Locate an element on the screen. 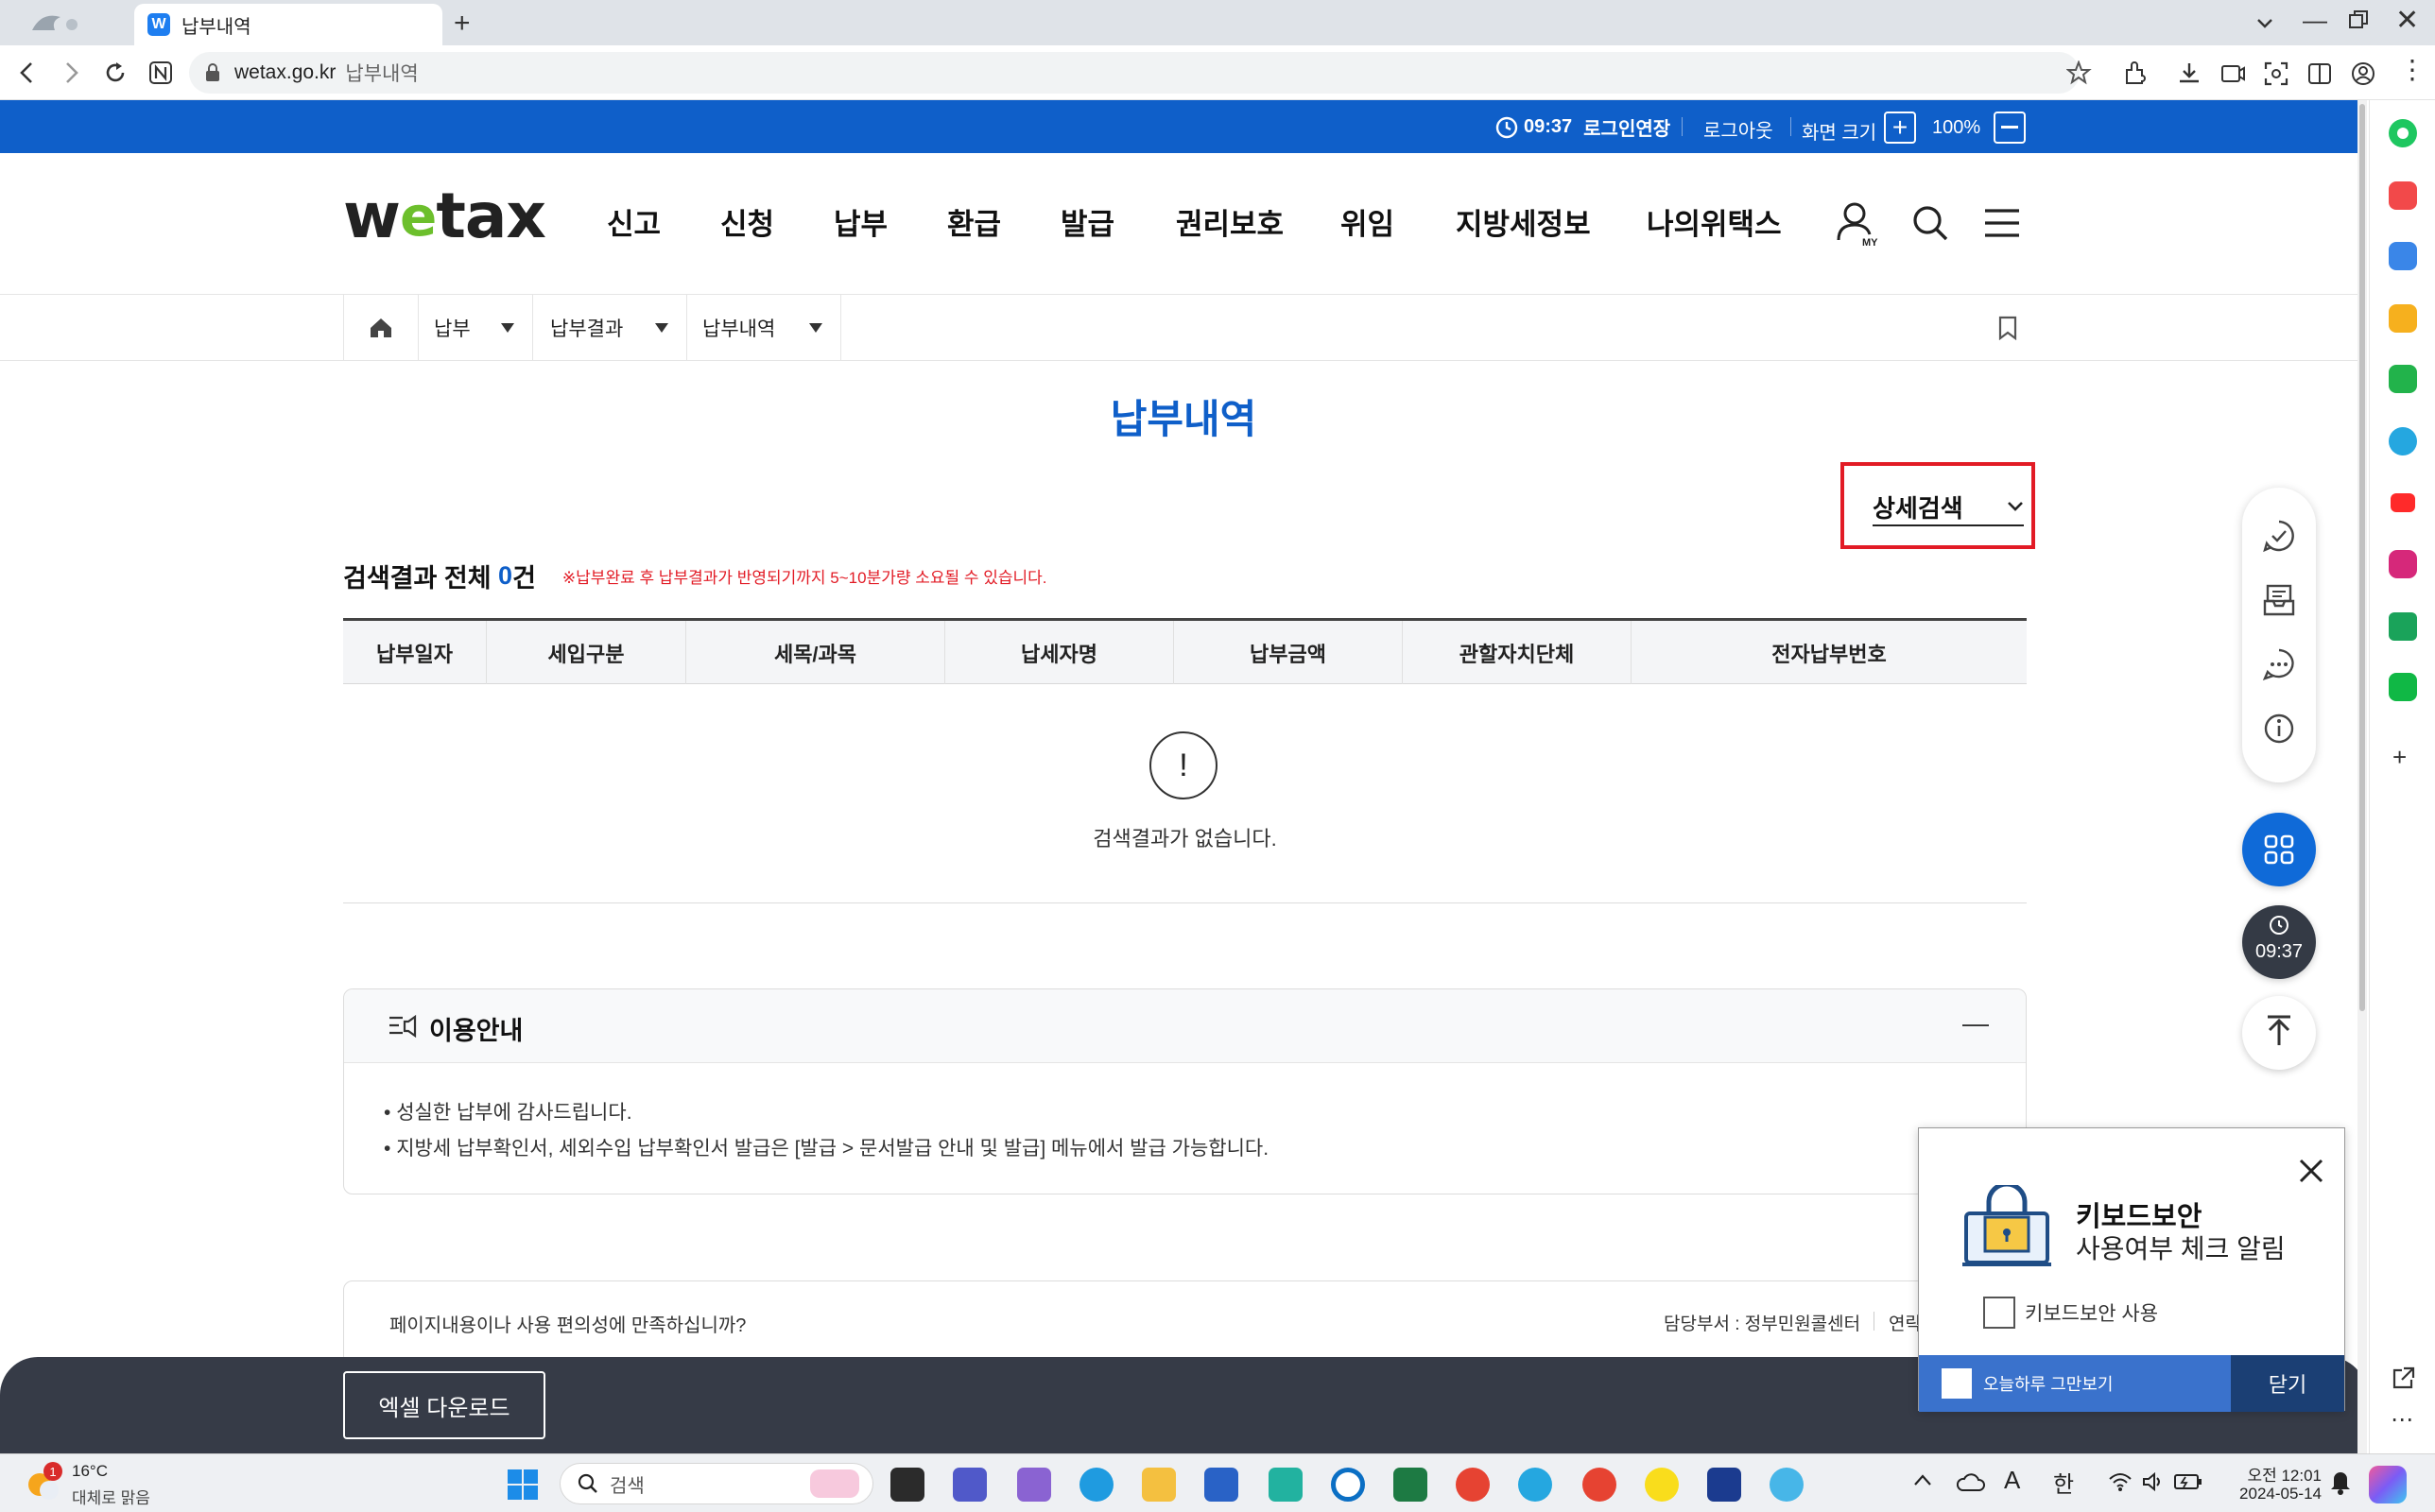 The width and height of the screenshot is (2435, 1512). menu-my-wetax: 나의위택스 is located at coordinates (1714, 221).